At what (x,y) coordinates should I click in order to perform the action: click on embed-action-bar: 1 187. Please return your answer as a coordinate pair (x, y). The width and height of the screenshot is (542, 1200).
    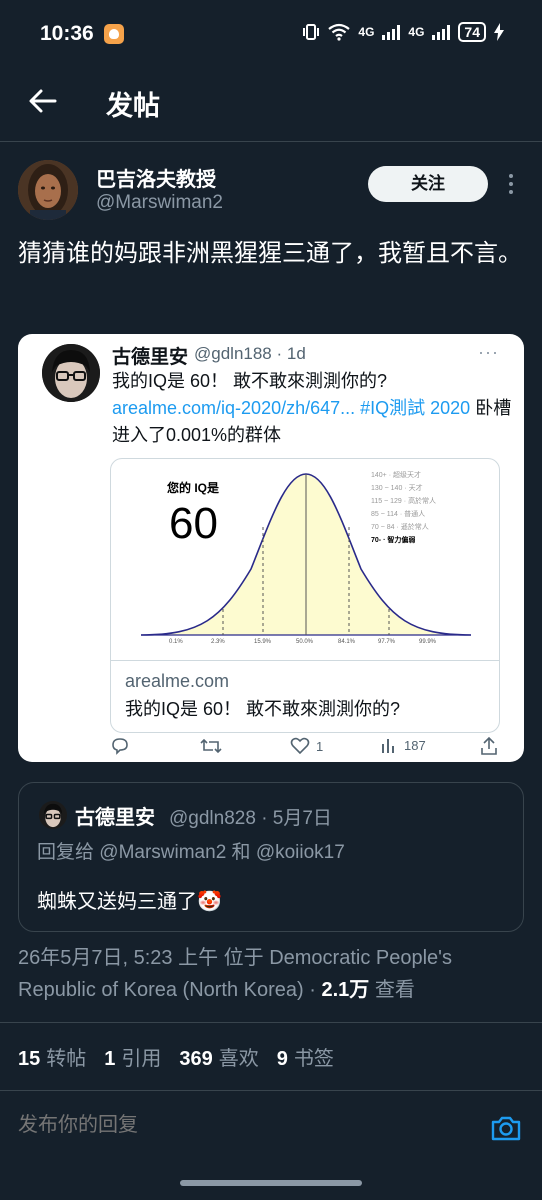
    Looking at the image, I should click on (310, 748).